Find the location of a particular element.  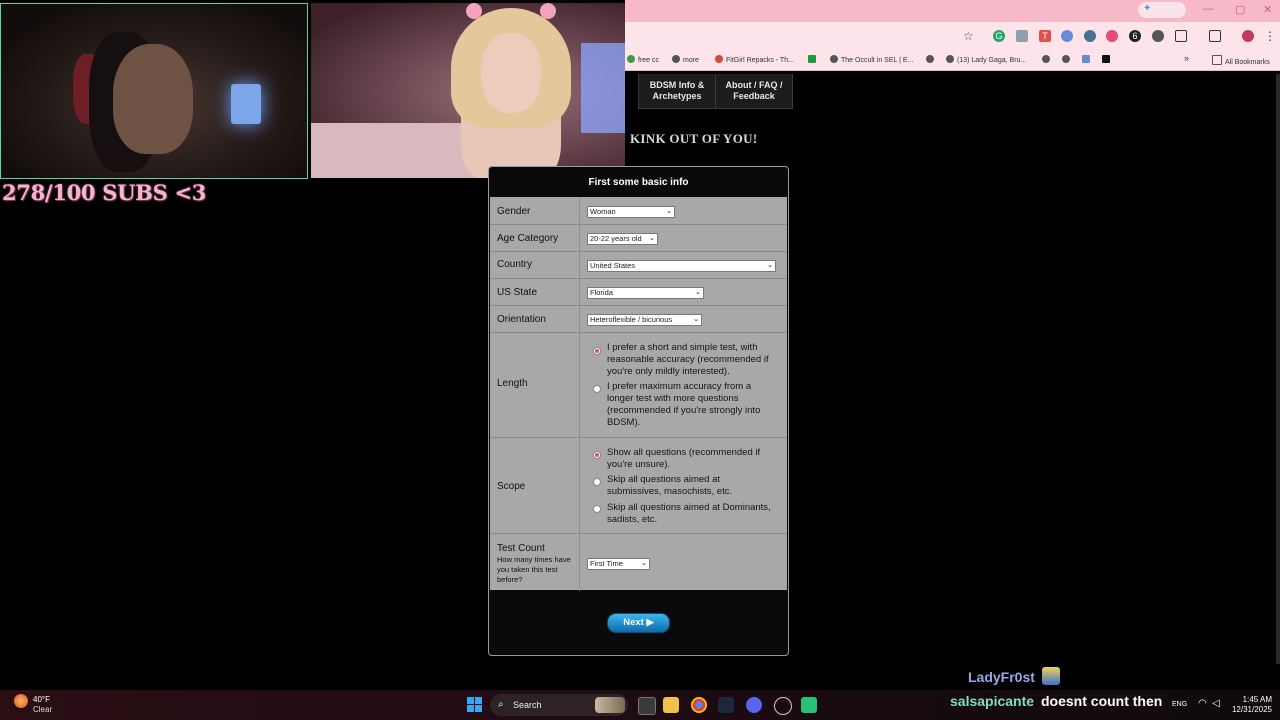

file-explorer-icon is located at coordinates (671, 705).